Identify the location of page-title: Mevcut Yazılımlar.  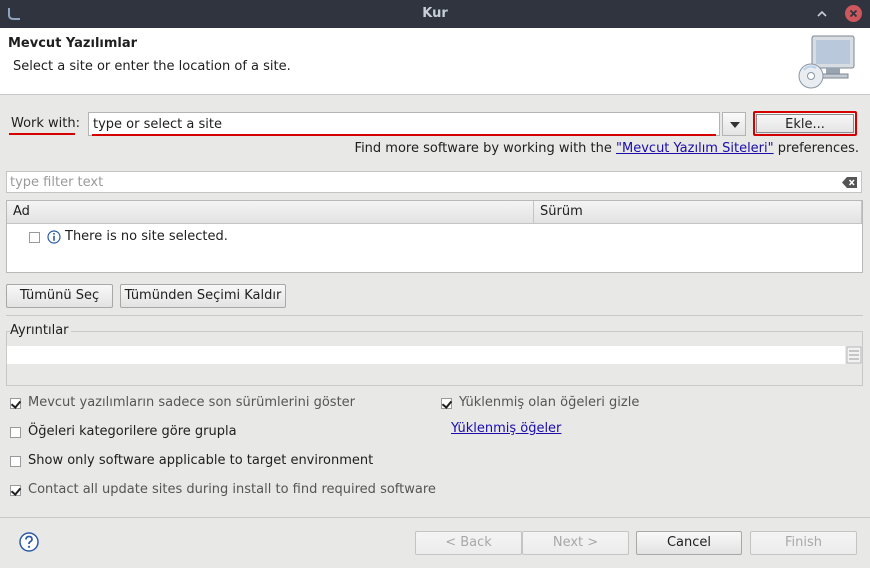
(73, 43).